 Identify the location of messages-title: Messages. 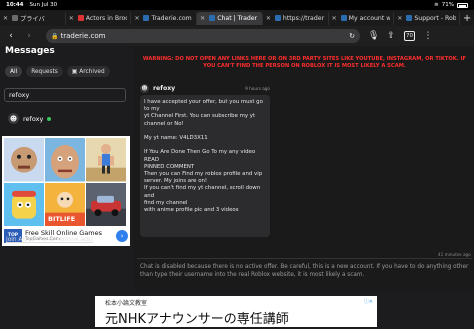
(30, 51).